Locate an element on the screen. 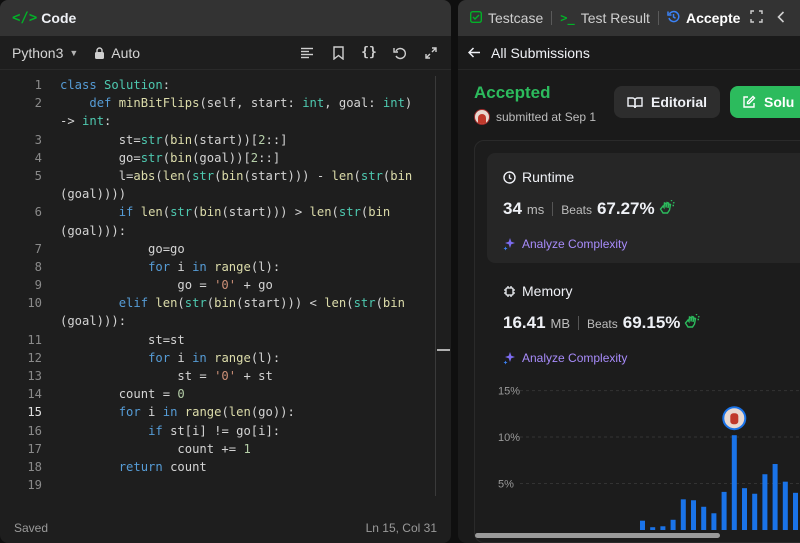  terminal-icon: >_ is located at coordinates (567, 18).